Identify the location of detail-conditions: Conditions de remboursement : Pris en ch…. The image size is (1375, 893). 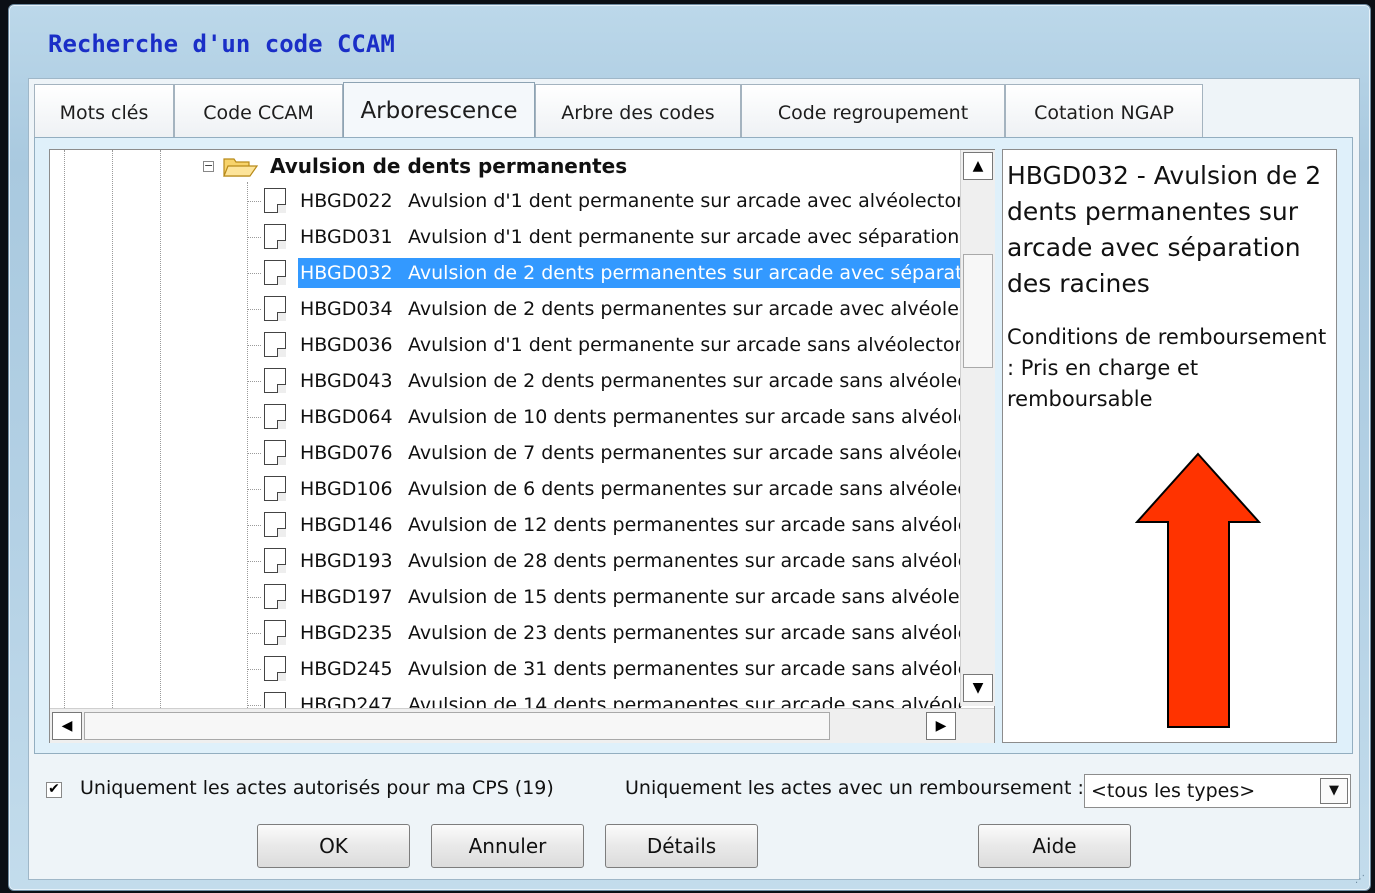
(1167, 368).